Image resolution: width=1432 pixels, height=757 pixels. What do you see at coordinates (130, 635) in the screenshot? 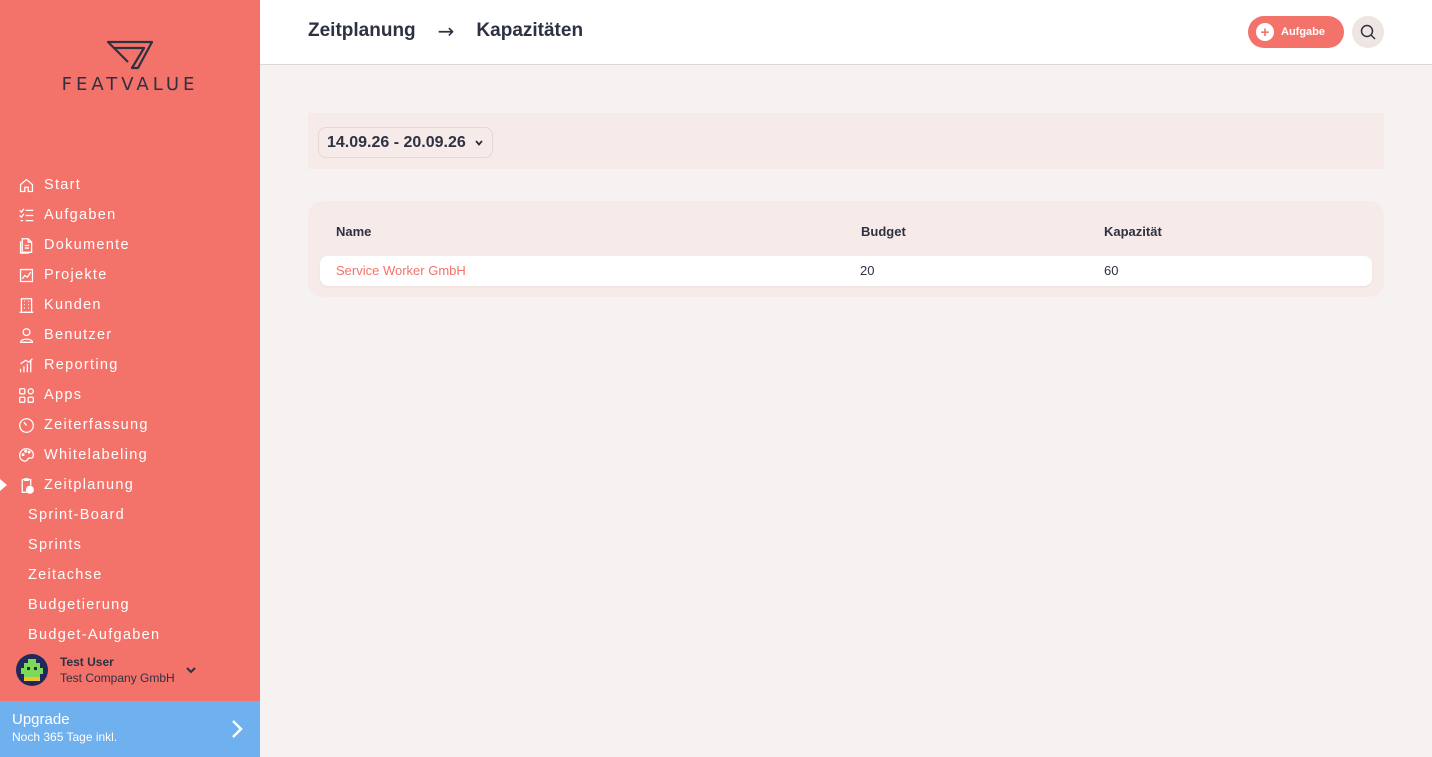
I see `sidebar-subitem-budget-aufgaben: Budget-Aufgaben` at bounding box center [130, 635].